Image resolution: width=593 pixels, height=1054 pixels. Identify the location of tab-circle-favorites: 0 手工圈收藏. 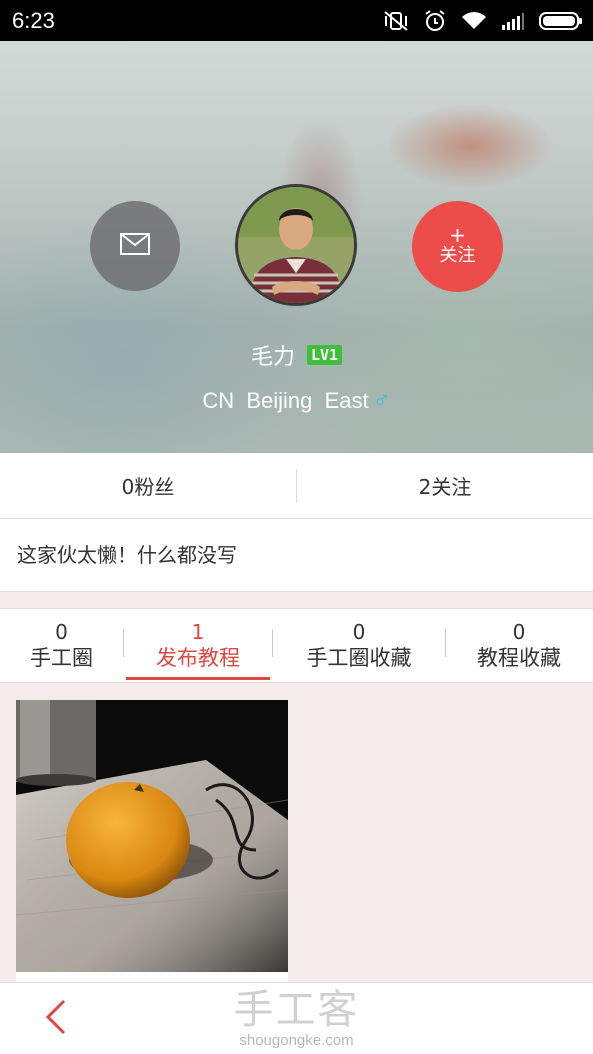
(359, 645).